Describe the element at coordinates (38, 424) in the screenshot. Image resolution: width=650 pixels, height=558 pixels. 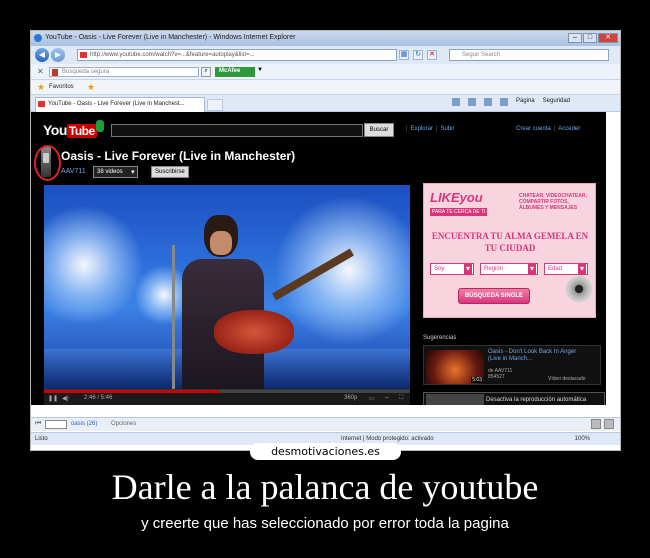
I see `prev-icon: ⏮` at that location.